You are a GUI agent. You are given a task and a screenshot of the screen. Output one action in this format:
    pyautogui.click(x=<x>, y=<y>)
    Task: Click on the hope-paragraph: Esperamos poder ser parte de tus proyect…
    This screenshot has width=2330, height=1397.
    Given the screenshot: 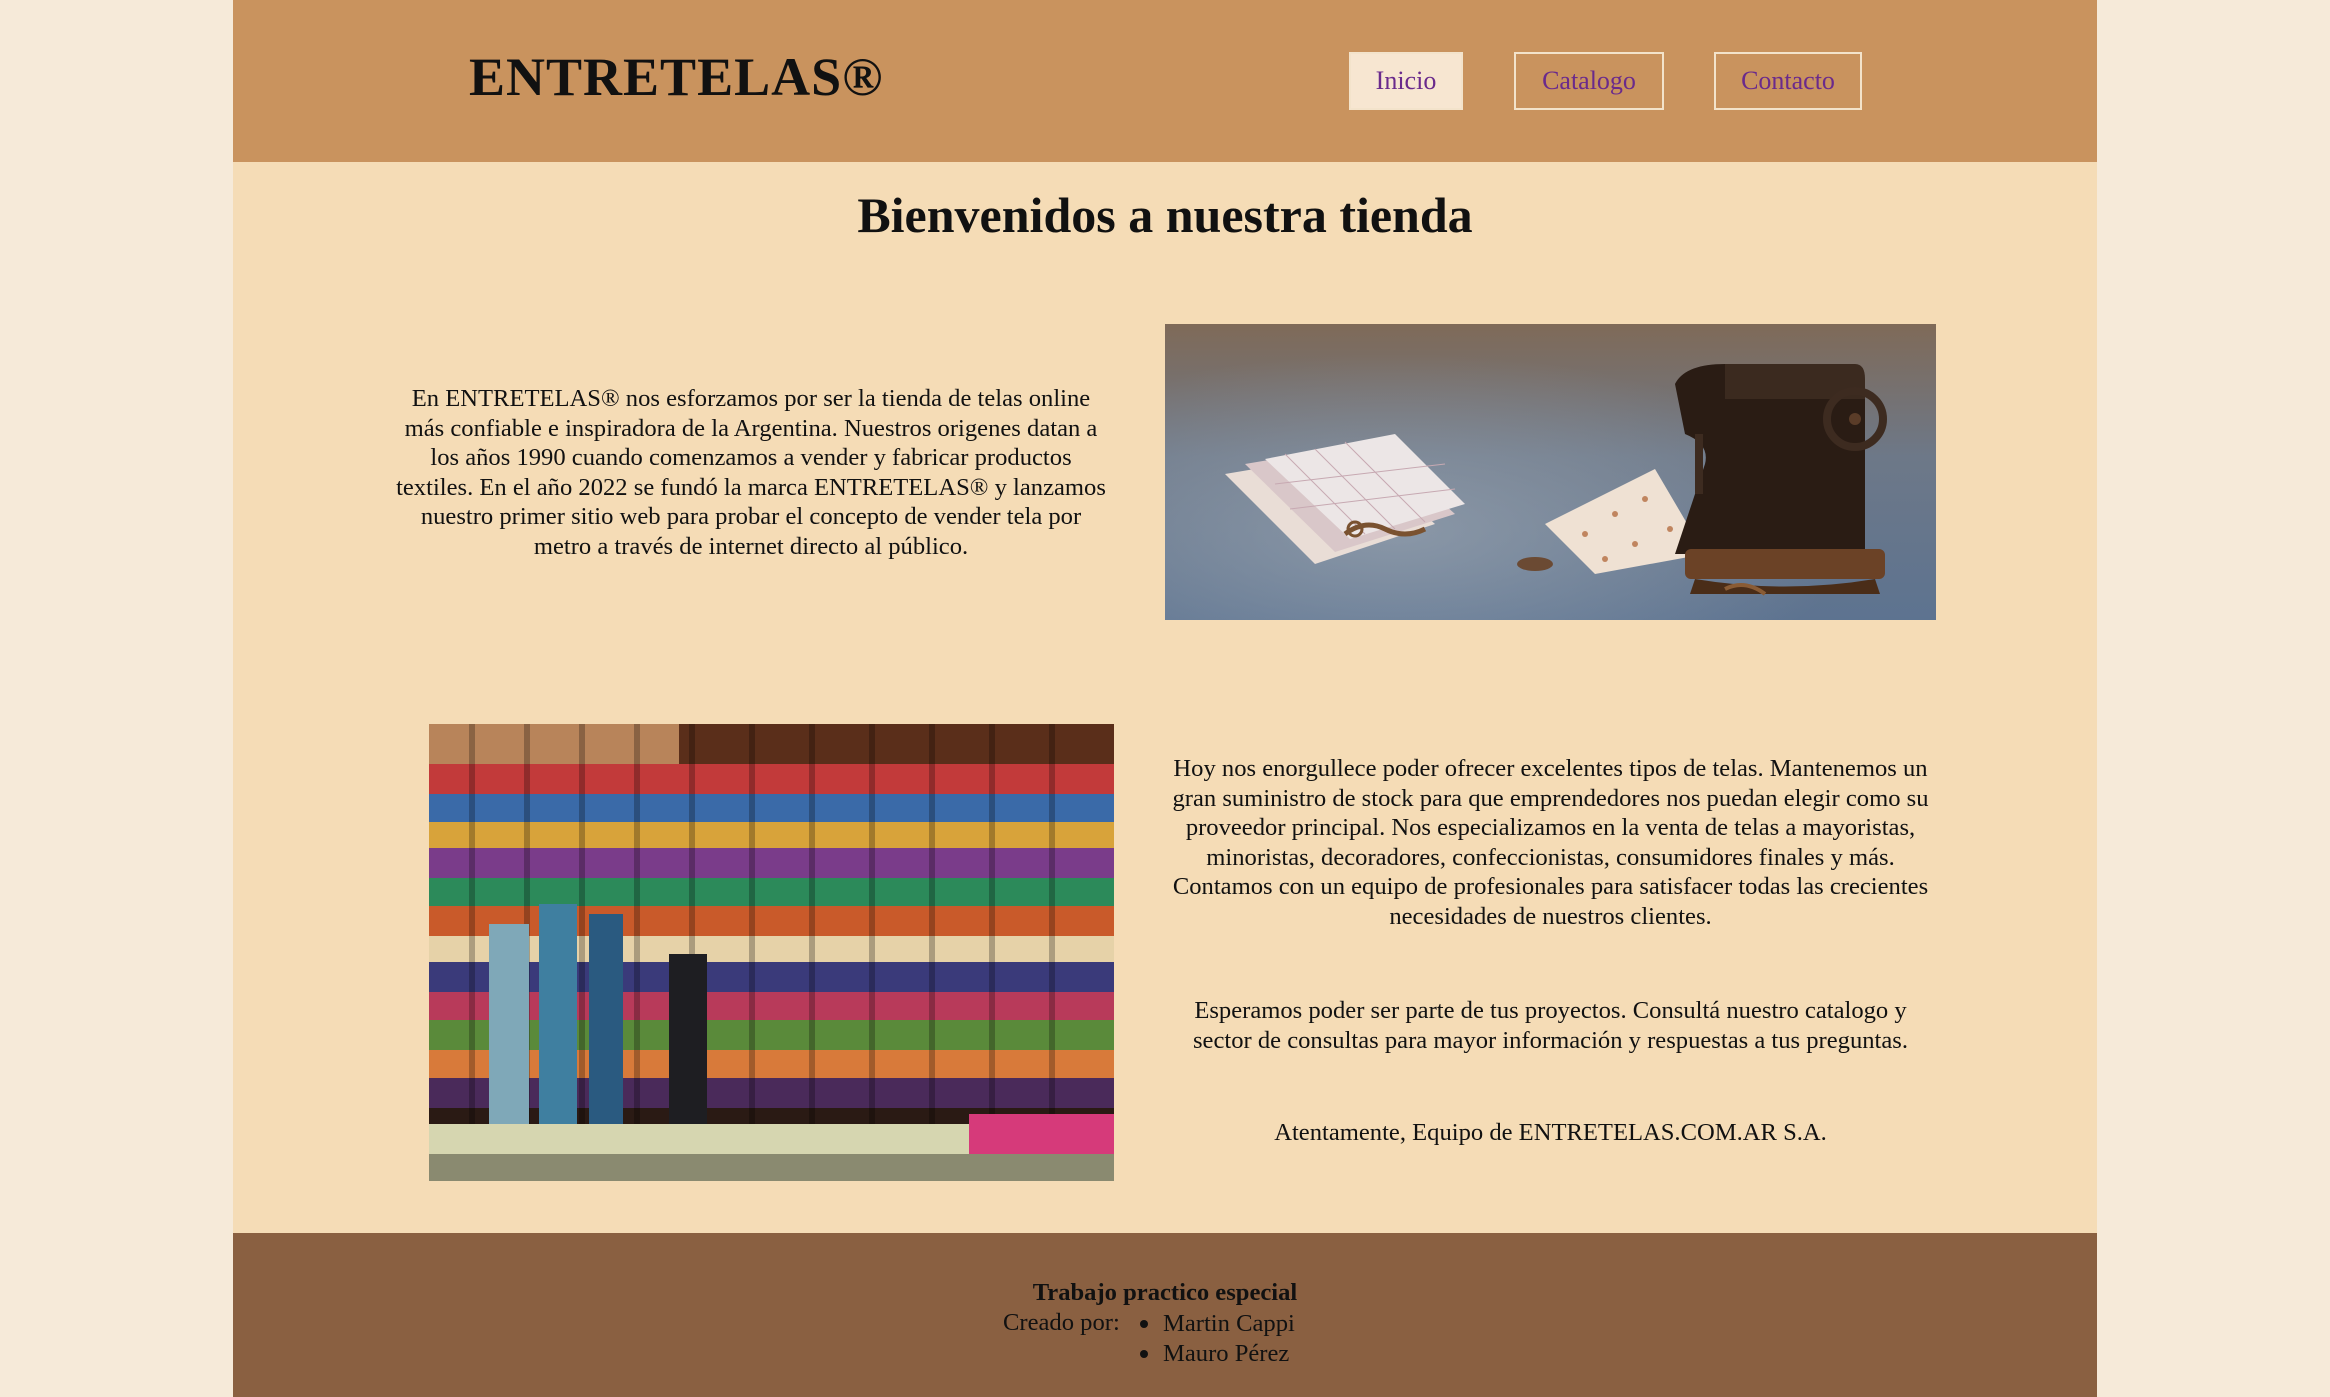 What is the action you would take?
    pyautogui.click(x=1550, y=1025)
    